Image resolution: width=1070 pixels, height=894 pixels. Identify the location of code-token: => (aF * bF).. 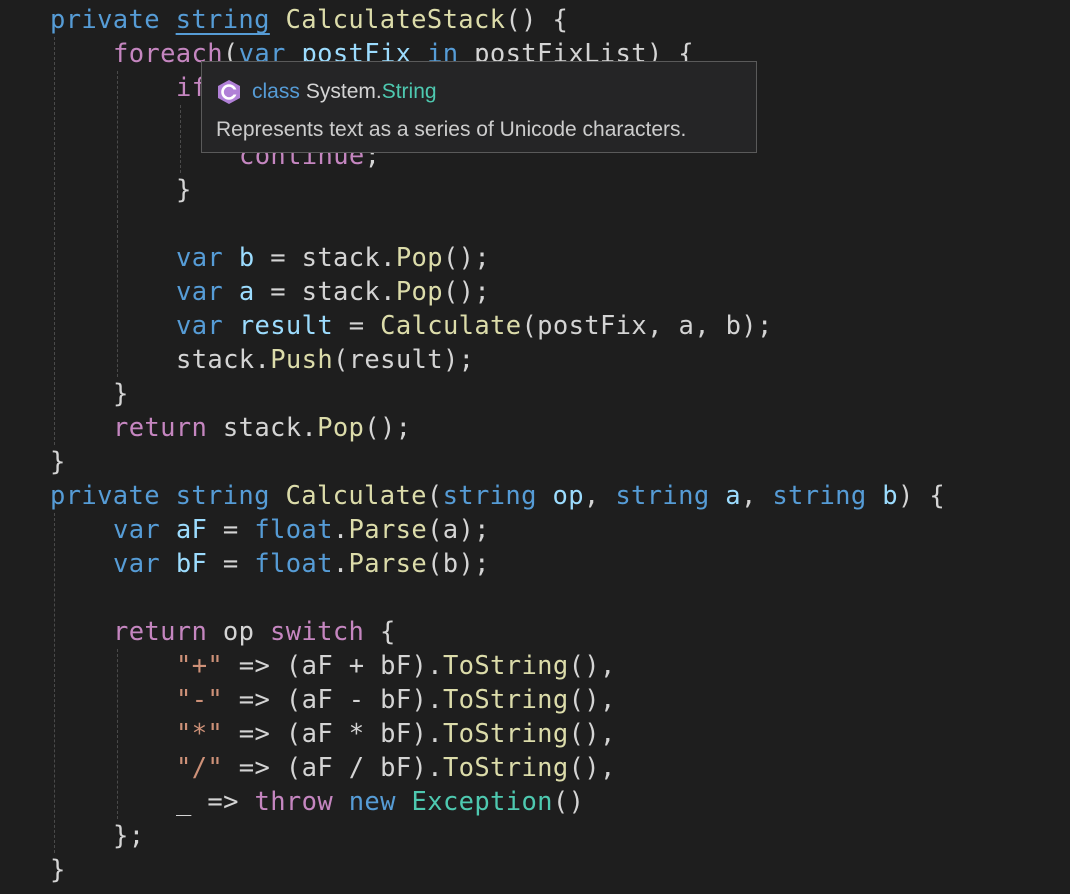
(333, 734).